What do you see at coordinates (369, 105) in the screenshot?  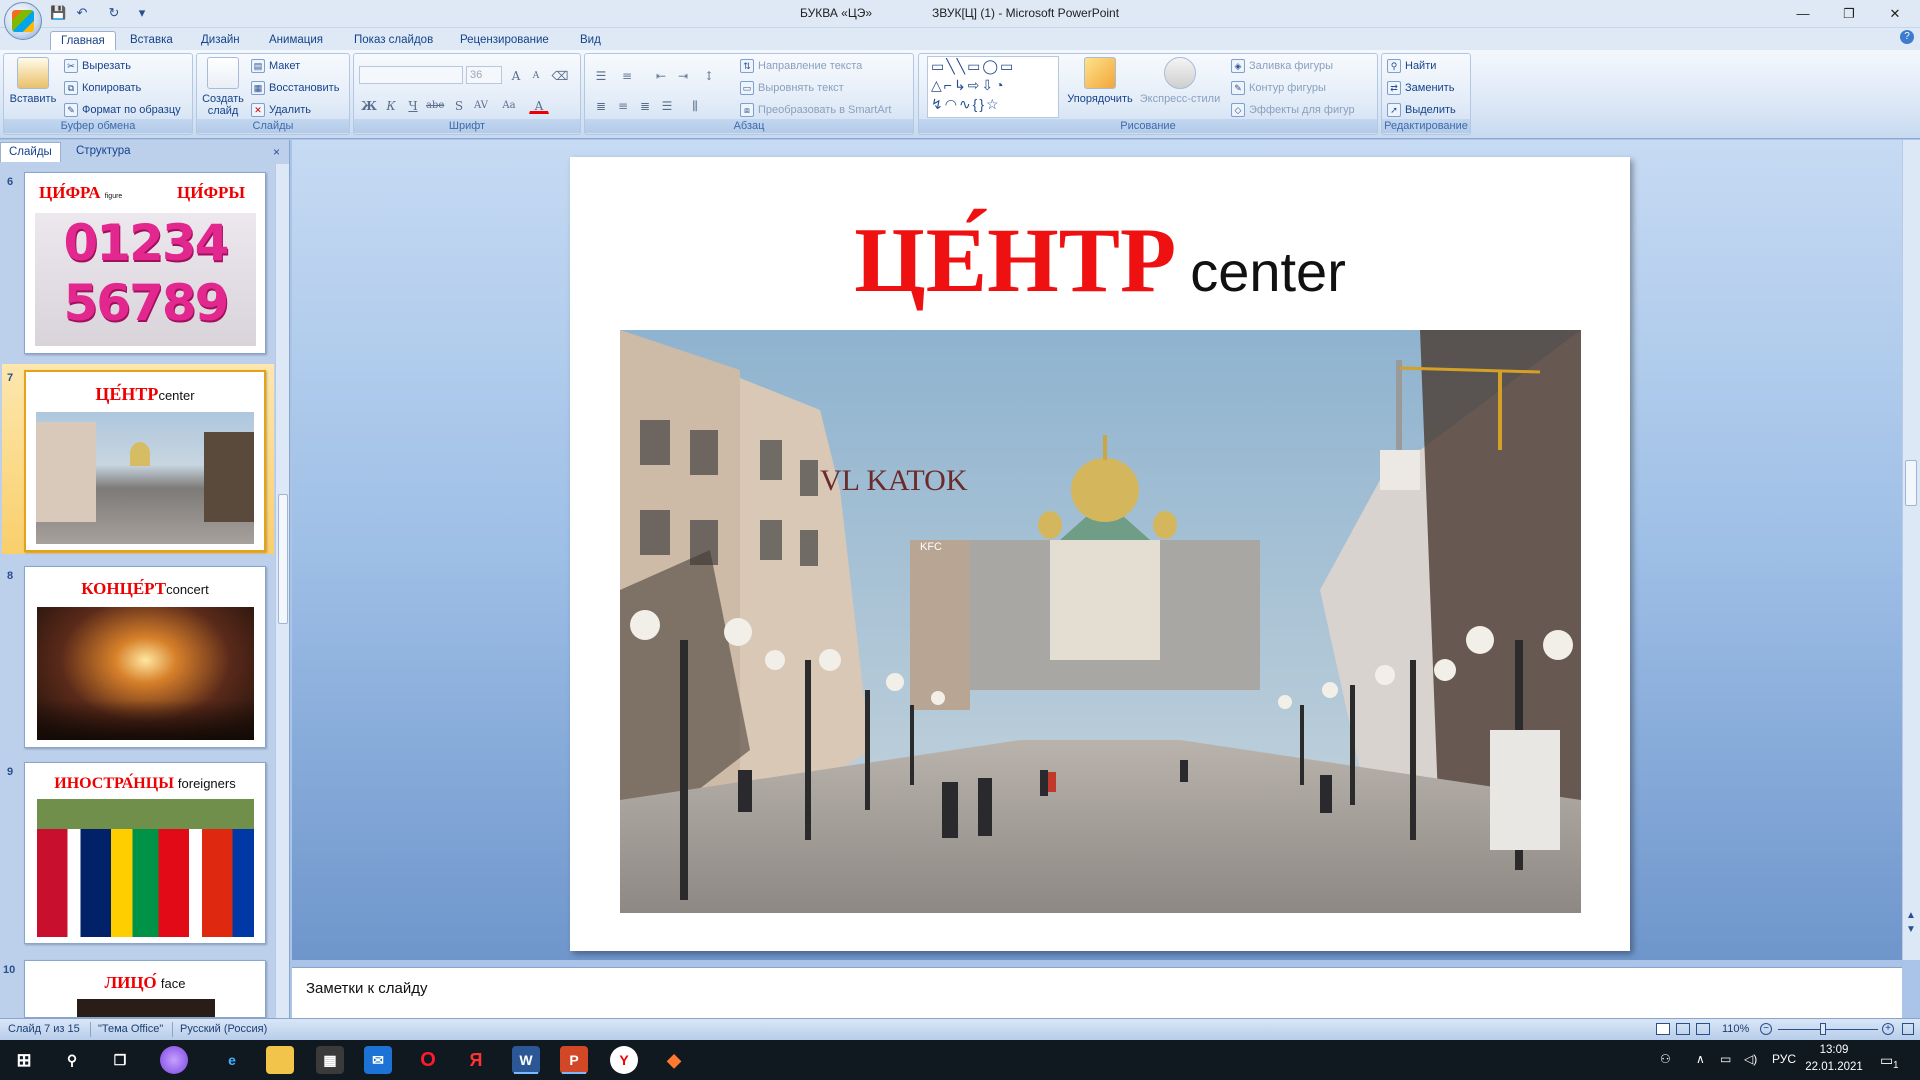 I see `bold-button: Ж` at bounding box center [369, 105].